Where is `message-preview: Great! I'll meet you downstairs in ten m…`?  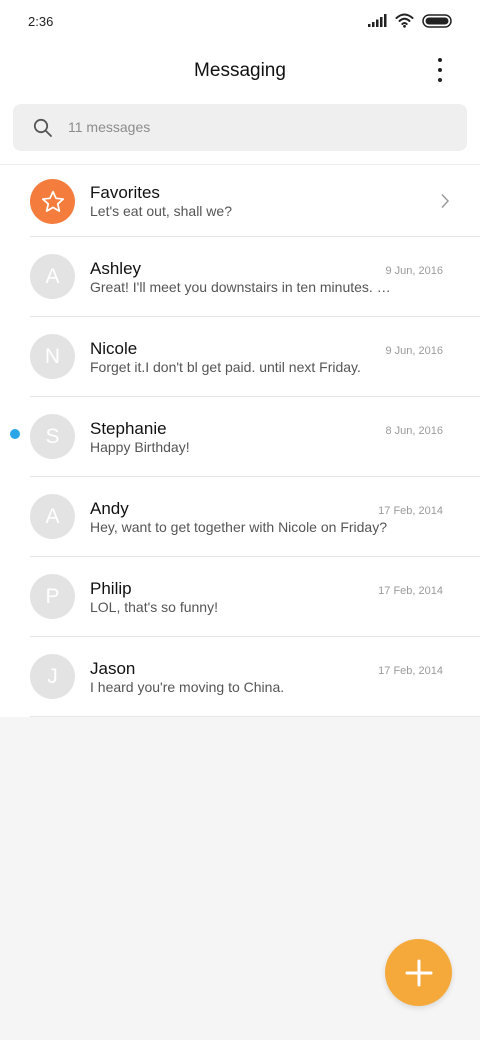 message-preview: Great! I'll meet you downstairs in ten m… is located at coordinates (242, 287).